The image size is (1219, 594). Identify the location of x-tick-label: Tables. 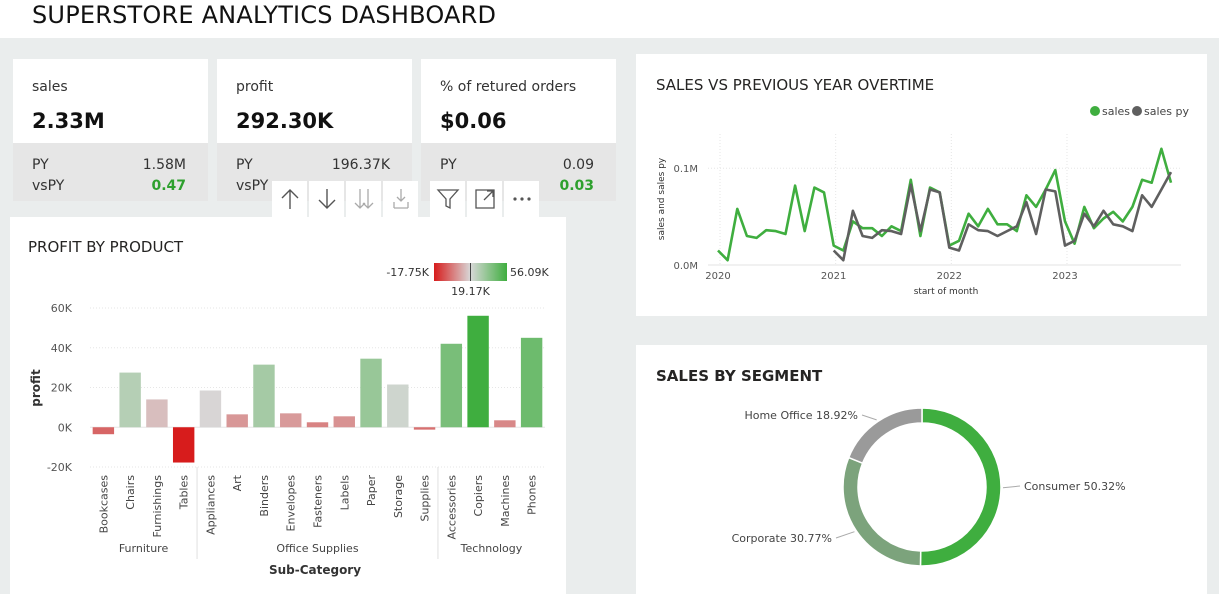
(184, 492).